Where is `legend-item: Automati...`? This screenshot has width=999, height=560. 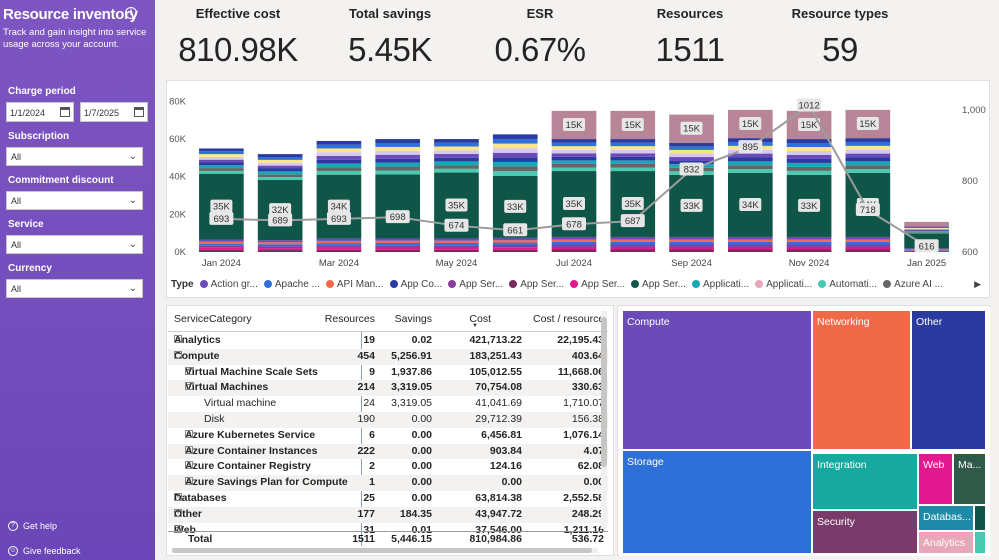 legend-item: Automati... is located at coordinates (847, 284).